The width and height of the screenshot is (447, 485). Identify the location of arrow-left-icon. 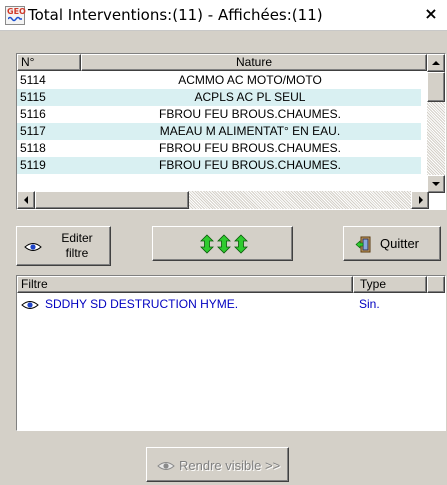
(26, 200).